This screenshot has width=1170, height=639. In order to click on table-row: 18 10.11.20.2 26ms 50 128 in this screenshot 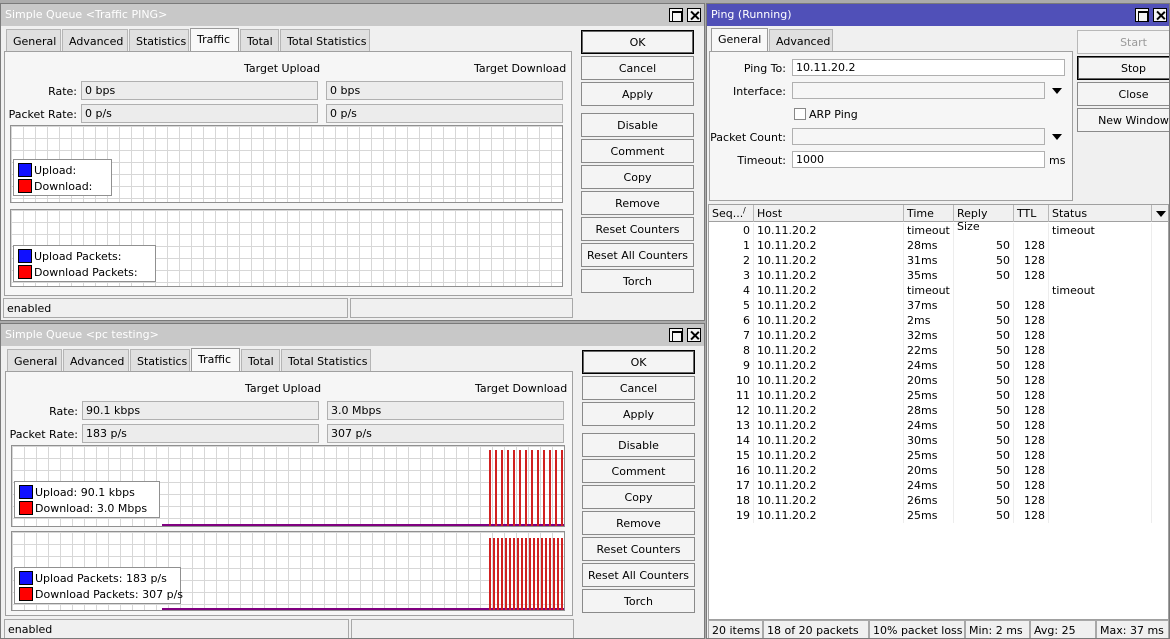, I will do `click(930, 500)`.